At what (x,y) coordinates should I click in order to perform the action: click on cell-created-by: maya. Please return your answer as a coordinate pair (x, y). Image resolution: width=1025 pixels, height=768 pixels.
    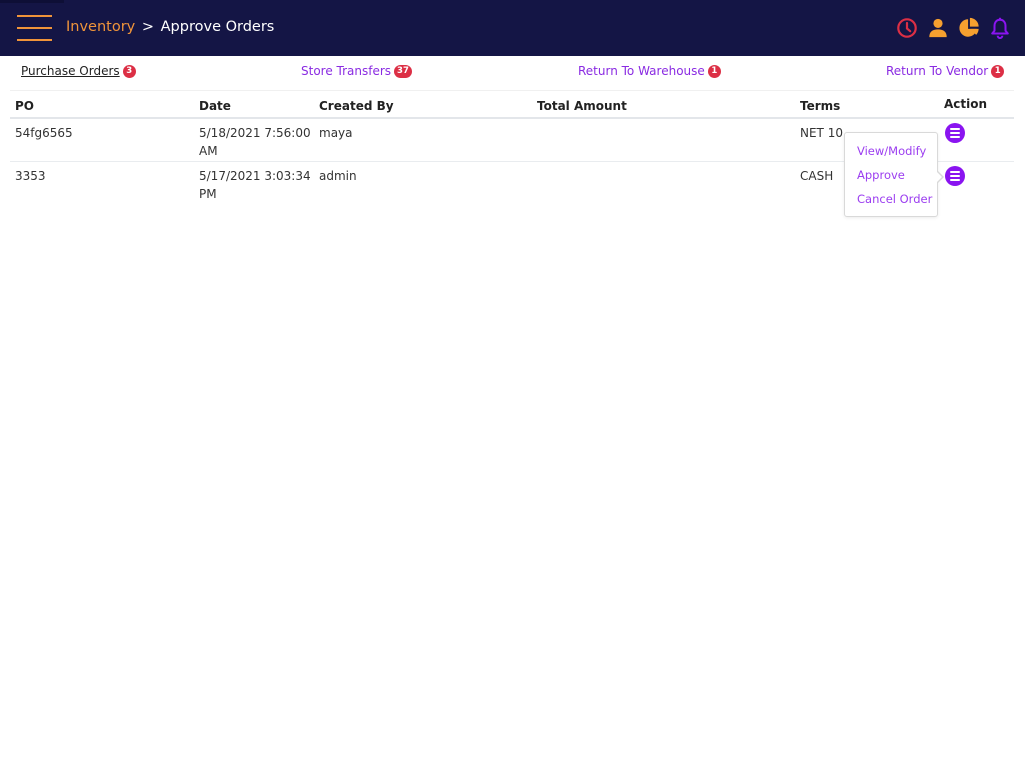
    Looking at the image, I should click on (336, 133).